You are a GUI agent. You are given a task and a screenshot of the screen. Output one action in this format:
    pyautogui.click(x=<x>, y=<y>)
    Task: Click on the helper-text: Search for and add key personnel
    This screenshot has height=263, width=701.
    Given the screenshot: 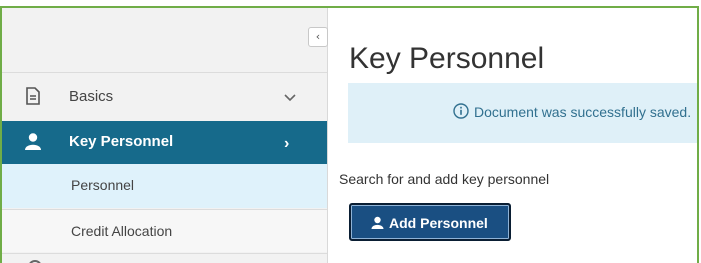 What is the action you would take?
    pyautogui.click(x=444, y=179)
    